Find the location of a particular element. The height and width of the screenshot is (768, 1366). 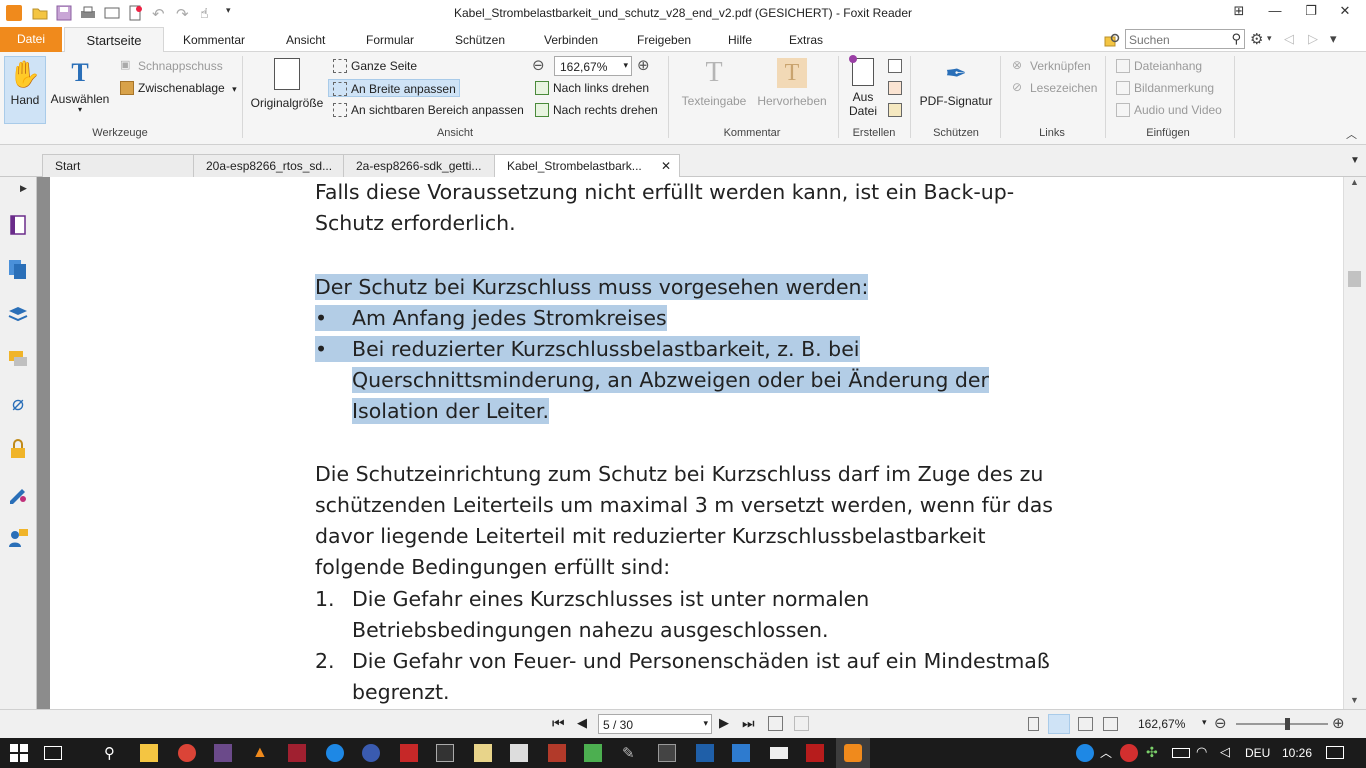

expand-panel-icon: ▶ is located at coordinates (23, 188).